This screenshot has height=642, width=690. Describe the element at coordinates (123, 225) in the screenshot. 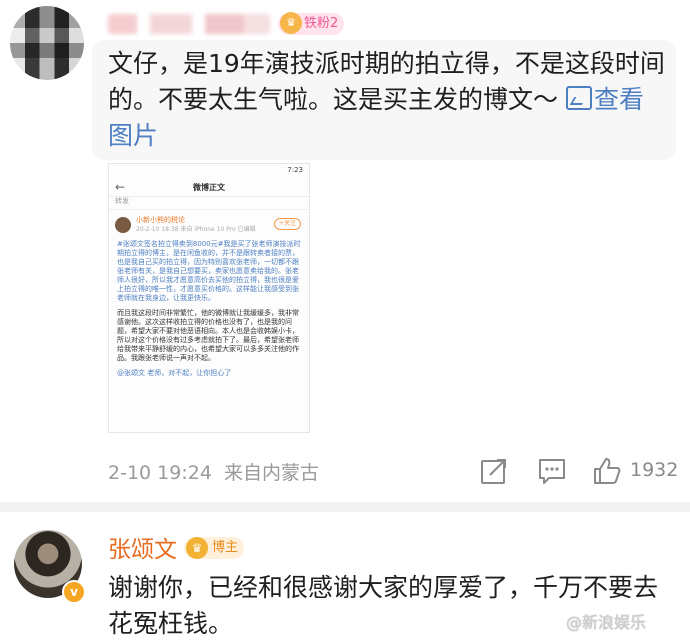

I see `screenshot-avatar` at that location.